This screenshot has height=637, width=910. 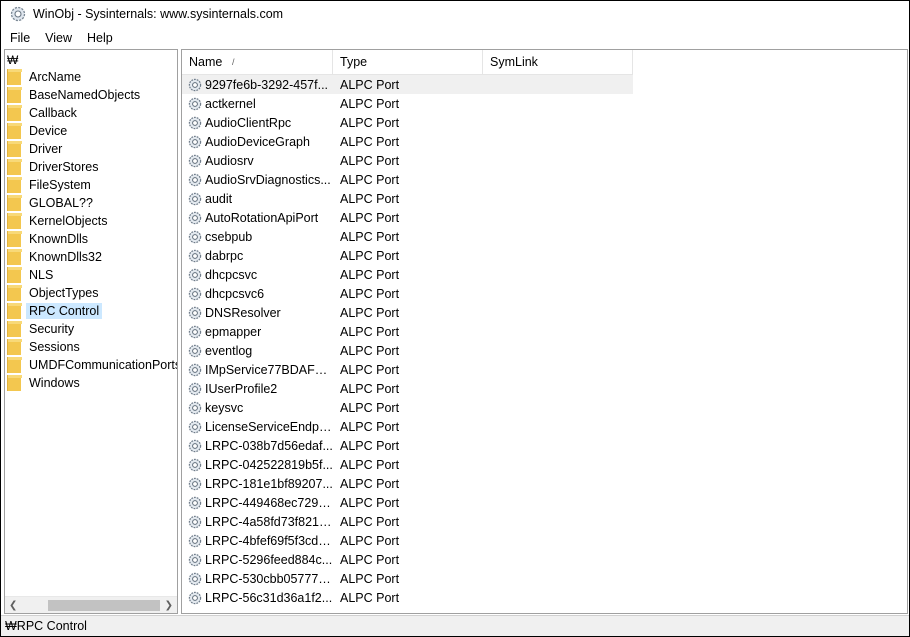 What do you see at coordinates (59, 239) in the screenshot?
I see `tree-item-label: KnownDlls` at bounding box center [59, 239].